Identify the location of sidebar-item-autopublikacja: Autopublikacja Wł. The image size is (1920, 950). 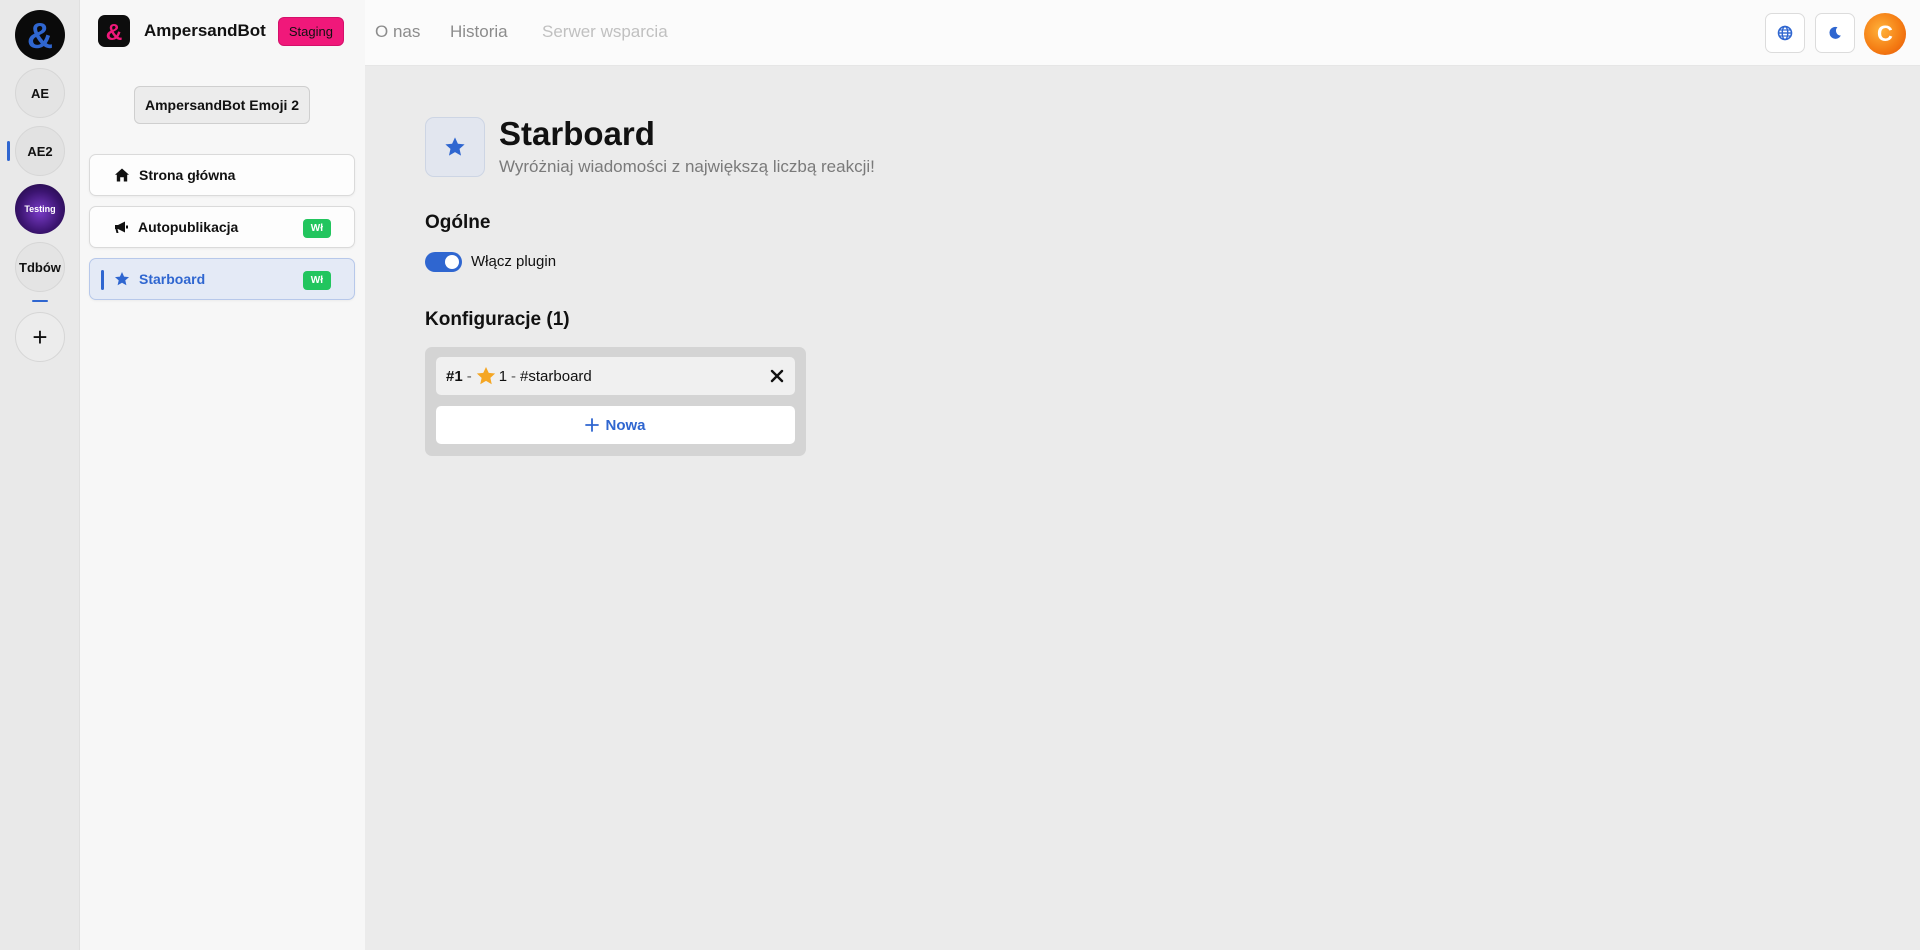
(222, 227).